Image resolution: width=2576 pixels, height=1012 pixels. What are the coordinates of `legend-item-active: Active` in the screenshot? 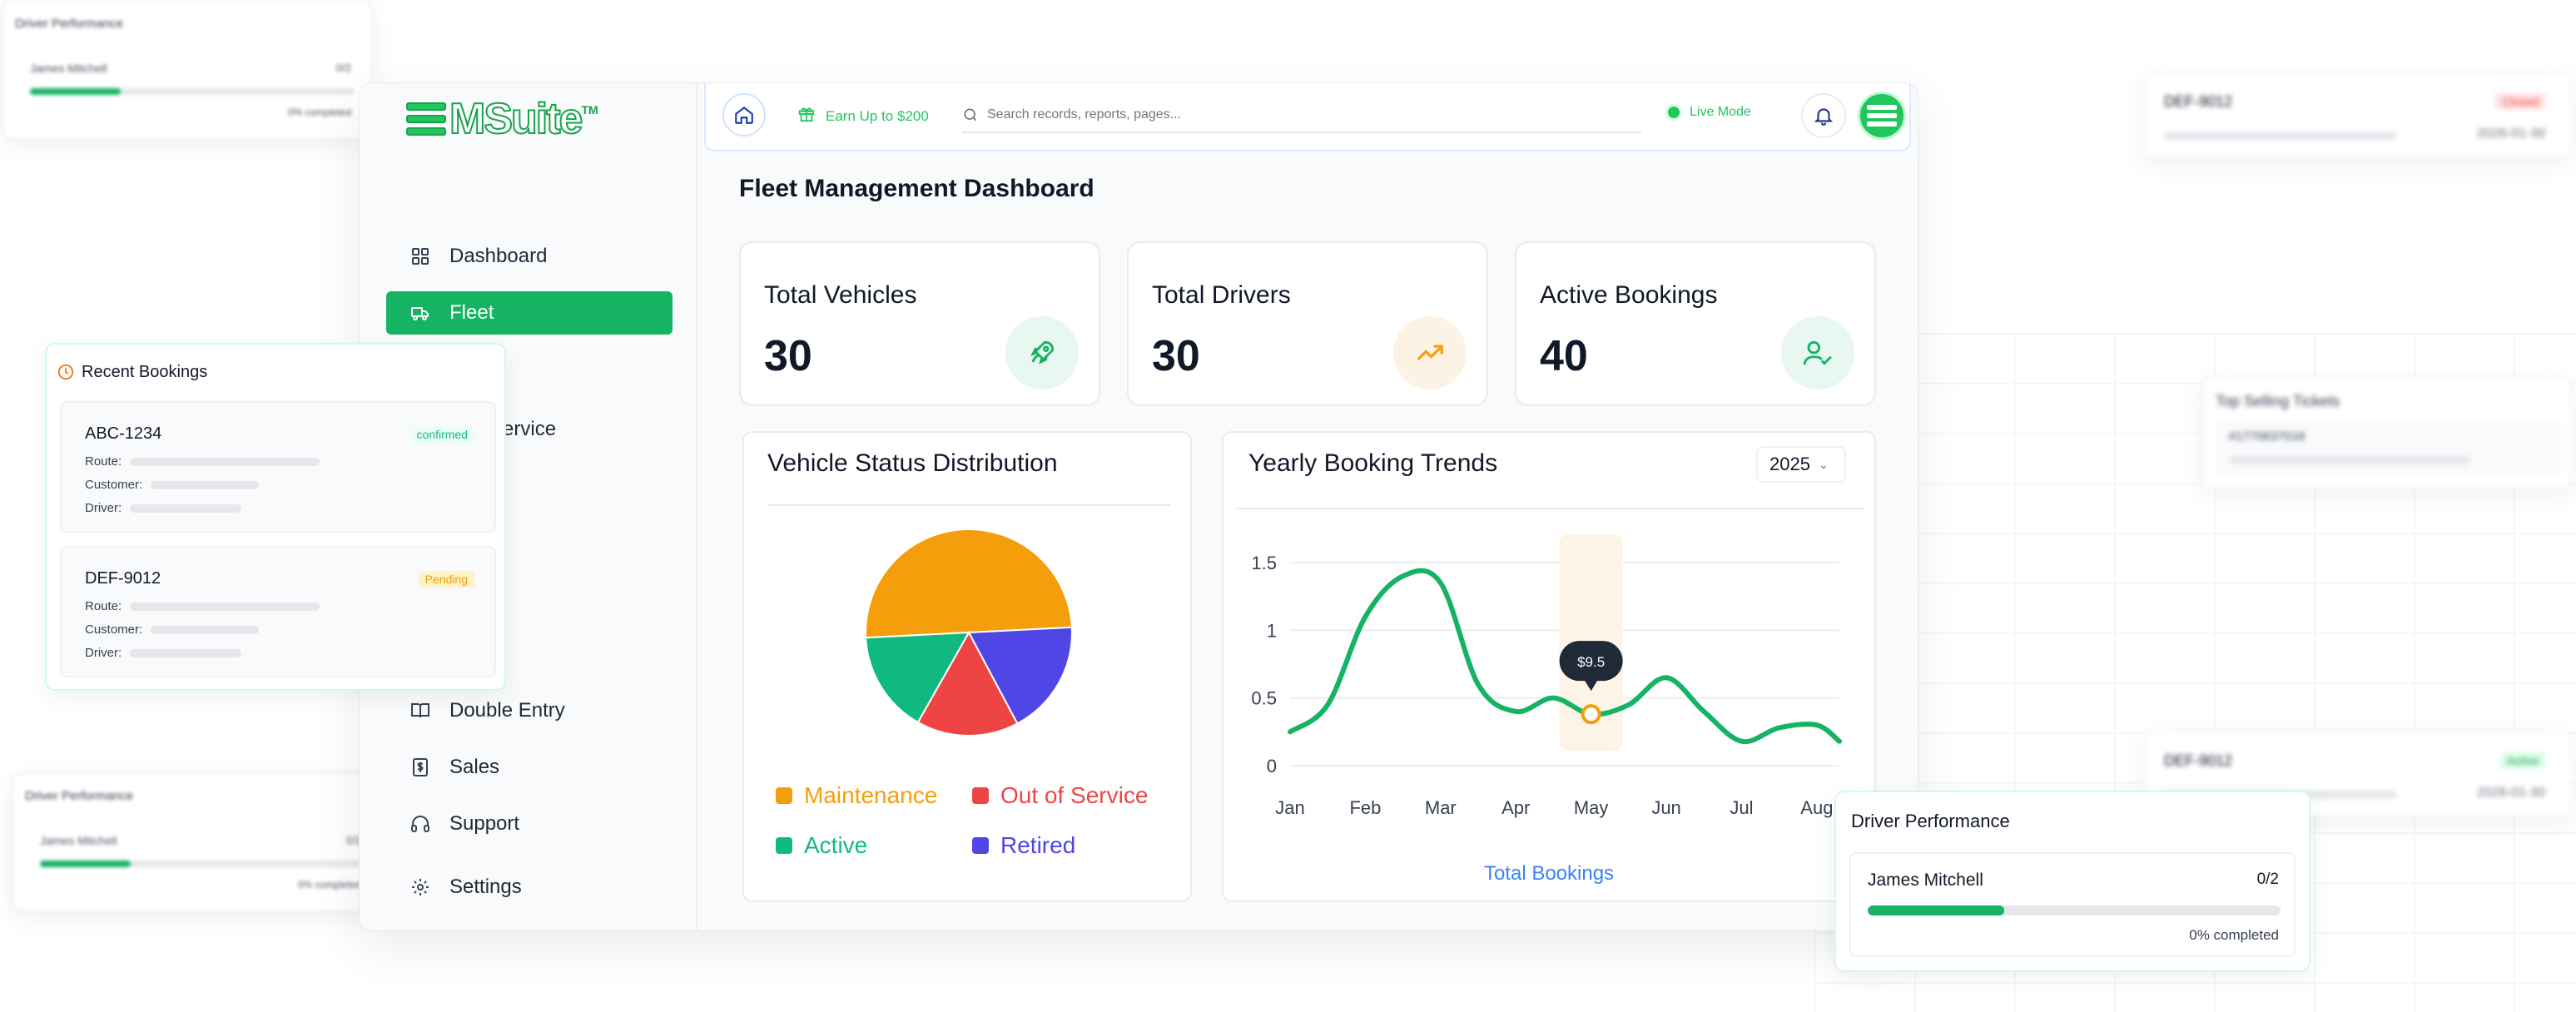 It's located at (821, 845).